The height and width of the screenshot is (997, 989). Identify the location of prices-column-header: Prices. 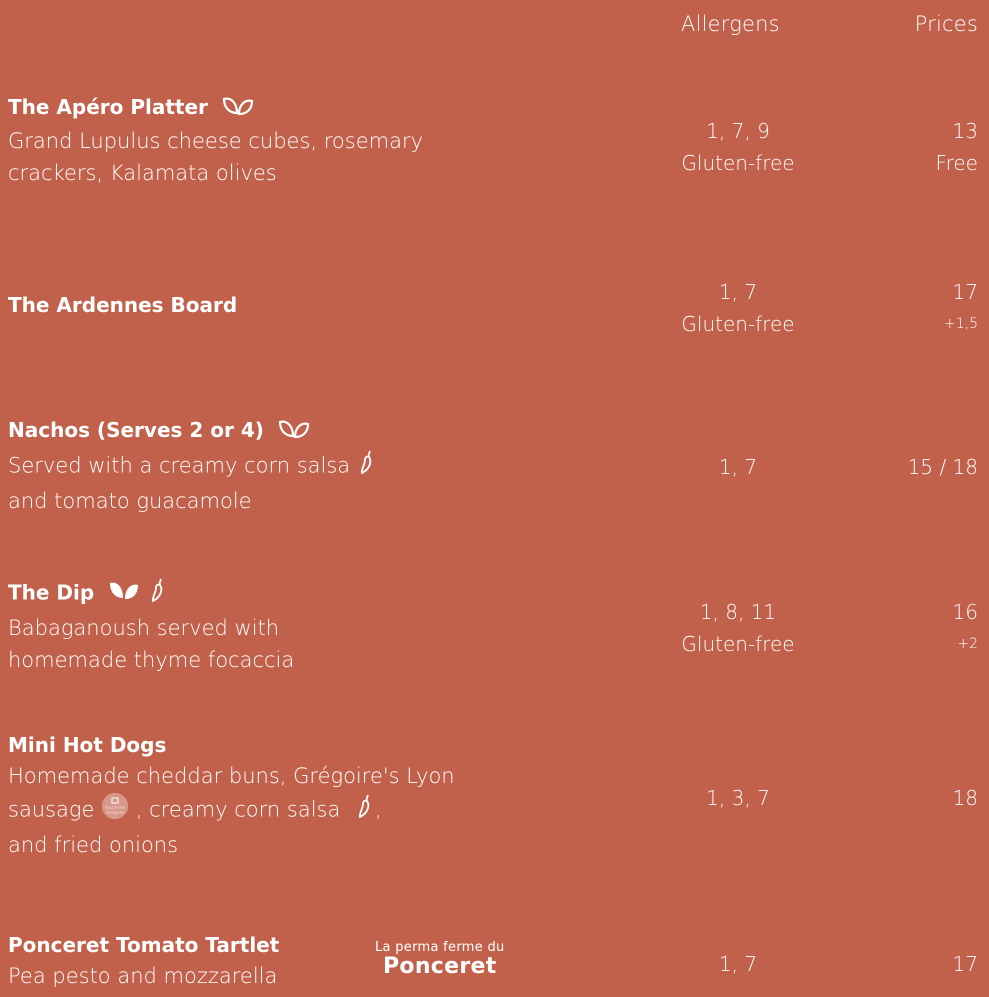
(946, 24).